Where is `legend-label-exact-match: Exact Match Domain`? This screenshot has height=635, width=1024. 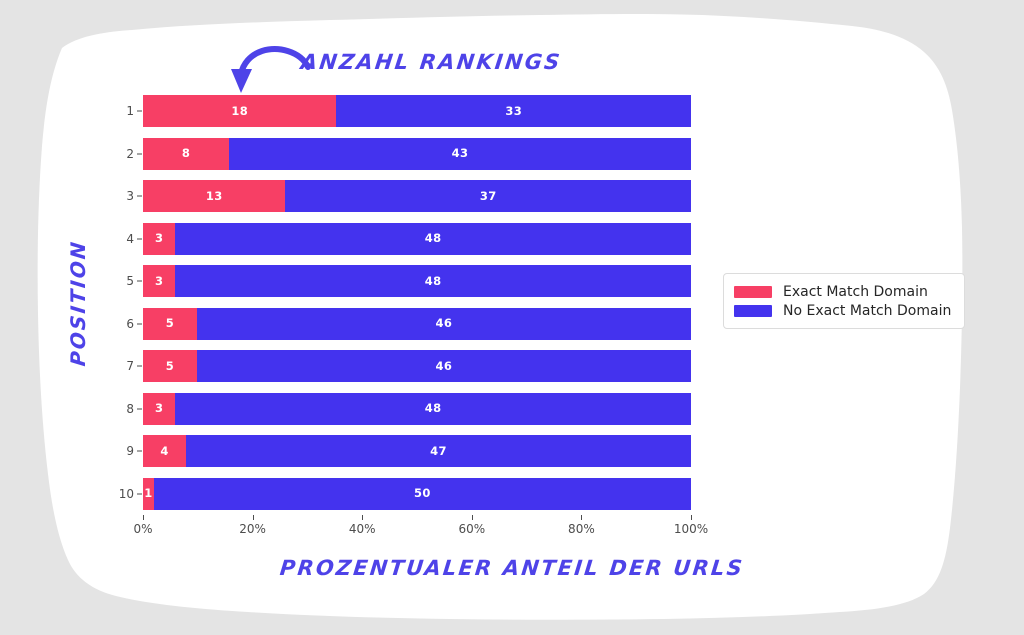
legend-label-exact-match: Exact Match Domain is located at coordinates (855, 291).